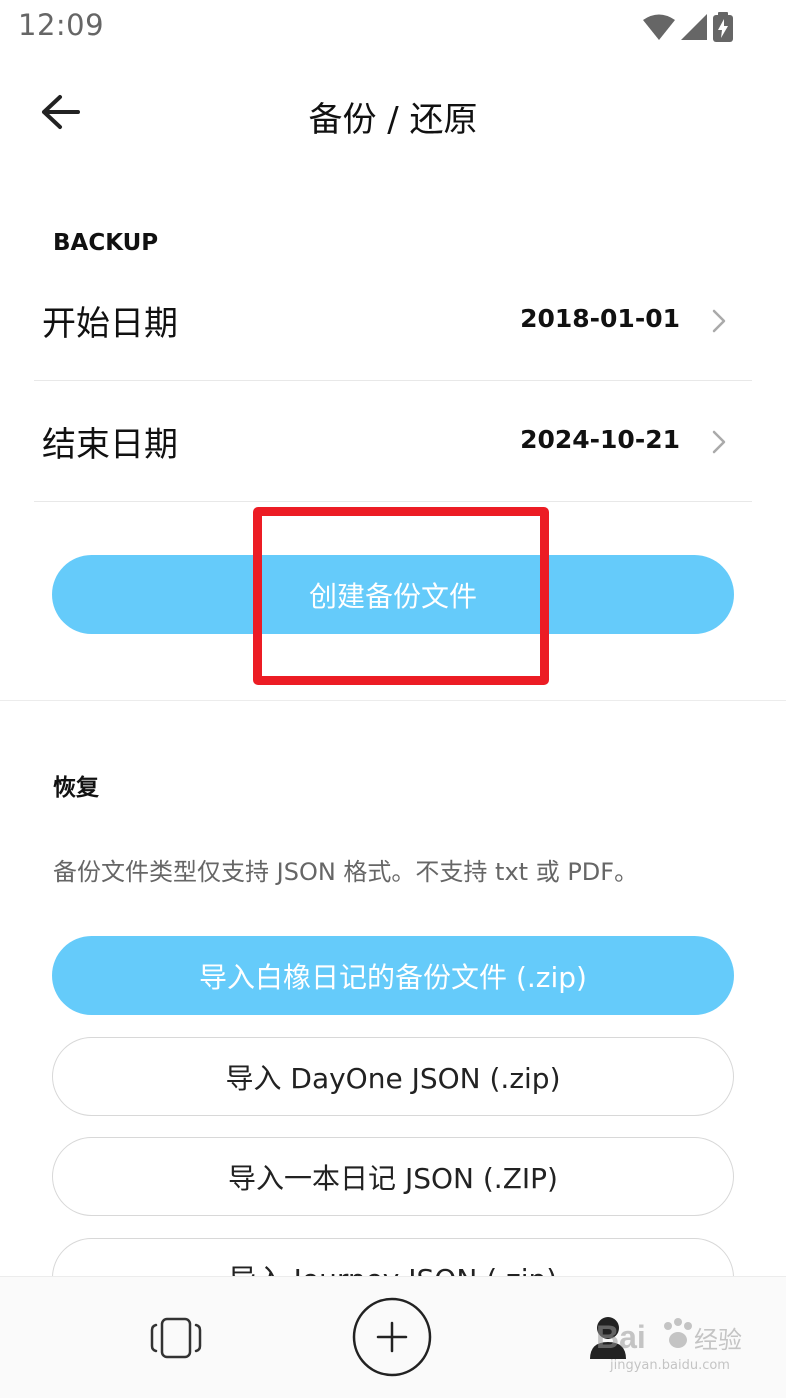  What do you see at coordinates (106, 243) in the screenshot?
I see `backup-section-label: BACKUP` at bounding box center [106, 243].